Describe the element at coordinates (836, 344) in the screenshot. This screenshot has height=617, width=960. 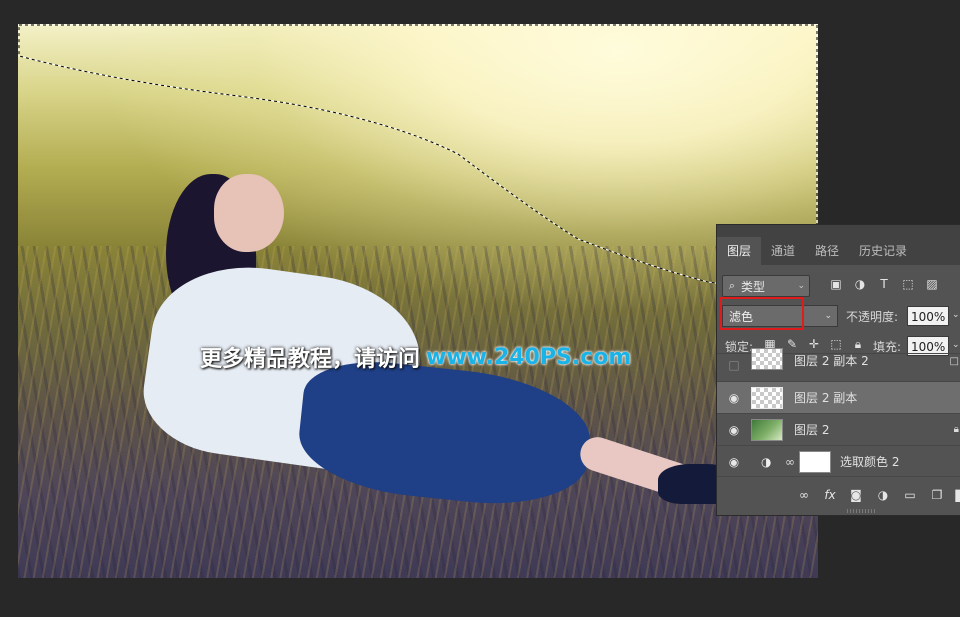
I see `lock-artboard-icon: ⬚` at that location.